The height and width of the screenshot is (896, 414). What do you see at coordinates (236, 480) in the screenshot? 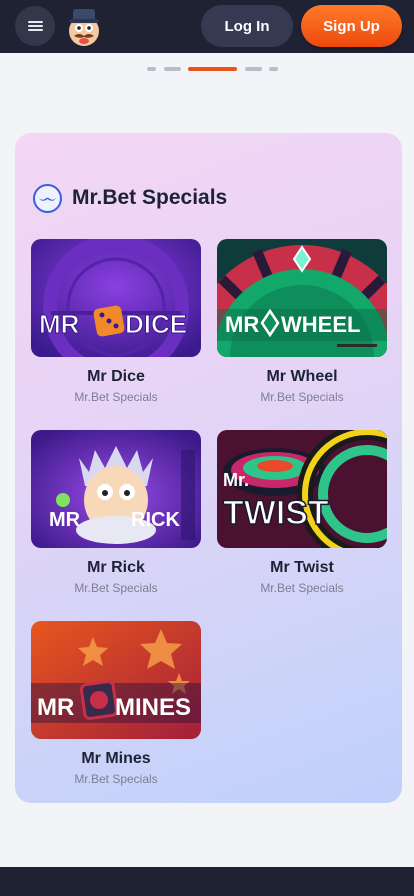
I see `svg-text: Mr.` at bounding box center [236, 480].